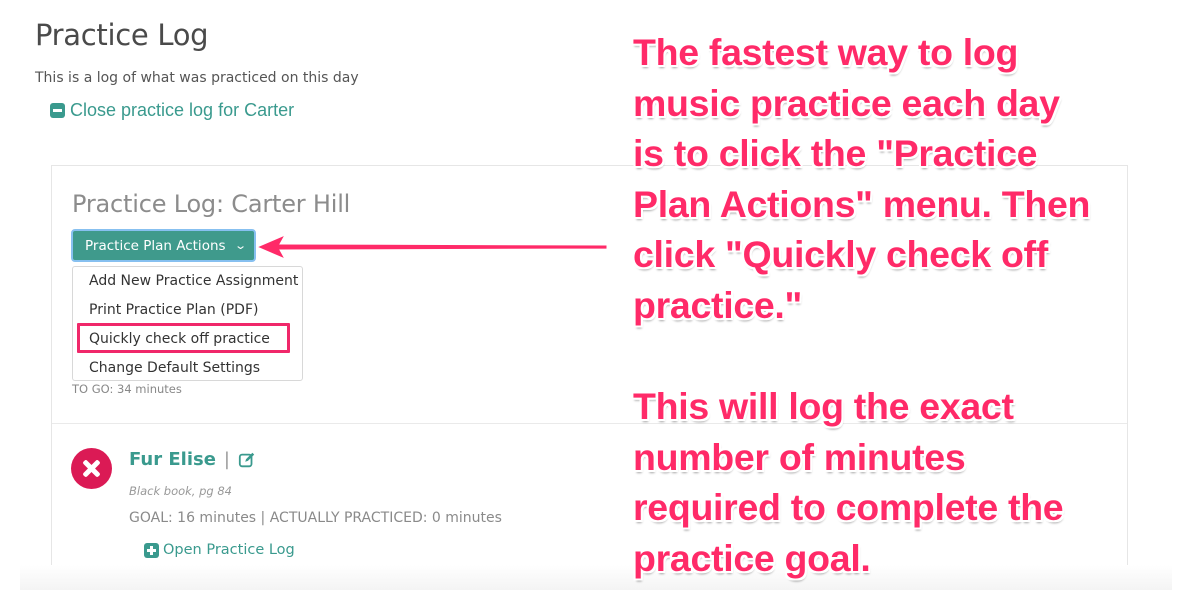 This screenshot has width=1200, height=605. Describe the element at coordinates (127, 389) in the screenshot. I see `time-to-go: TO GO: 34 minutes` at that location.